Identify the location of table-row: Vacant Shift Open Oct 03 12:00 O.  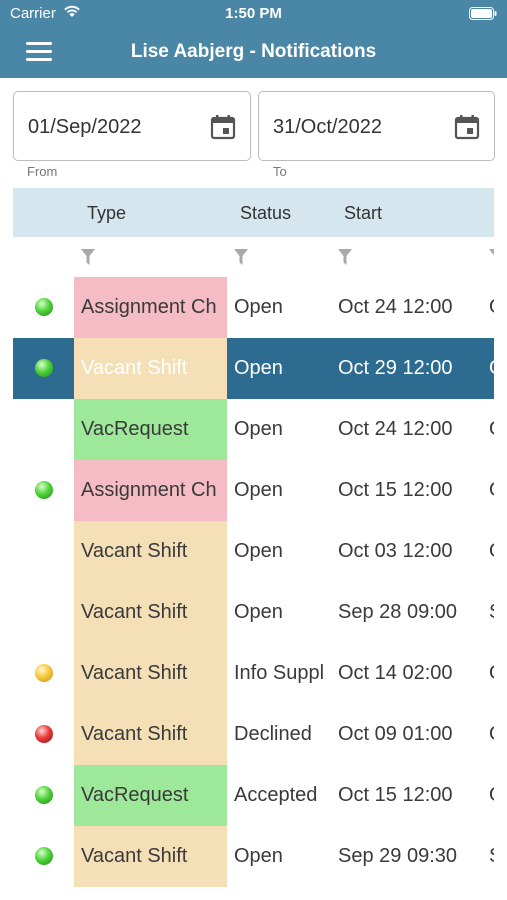
(253, 551).